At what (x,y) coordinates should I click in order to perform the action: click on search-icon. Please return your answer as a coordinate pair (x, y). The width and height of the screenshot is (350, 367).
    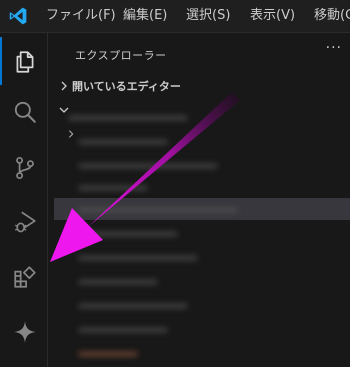
    Looking at the image, I should click on (25, 112).